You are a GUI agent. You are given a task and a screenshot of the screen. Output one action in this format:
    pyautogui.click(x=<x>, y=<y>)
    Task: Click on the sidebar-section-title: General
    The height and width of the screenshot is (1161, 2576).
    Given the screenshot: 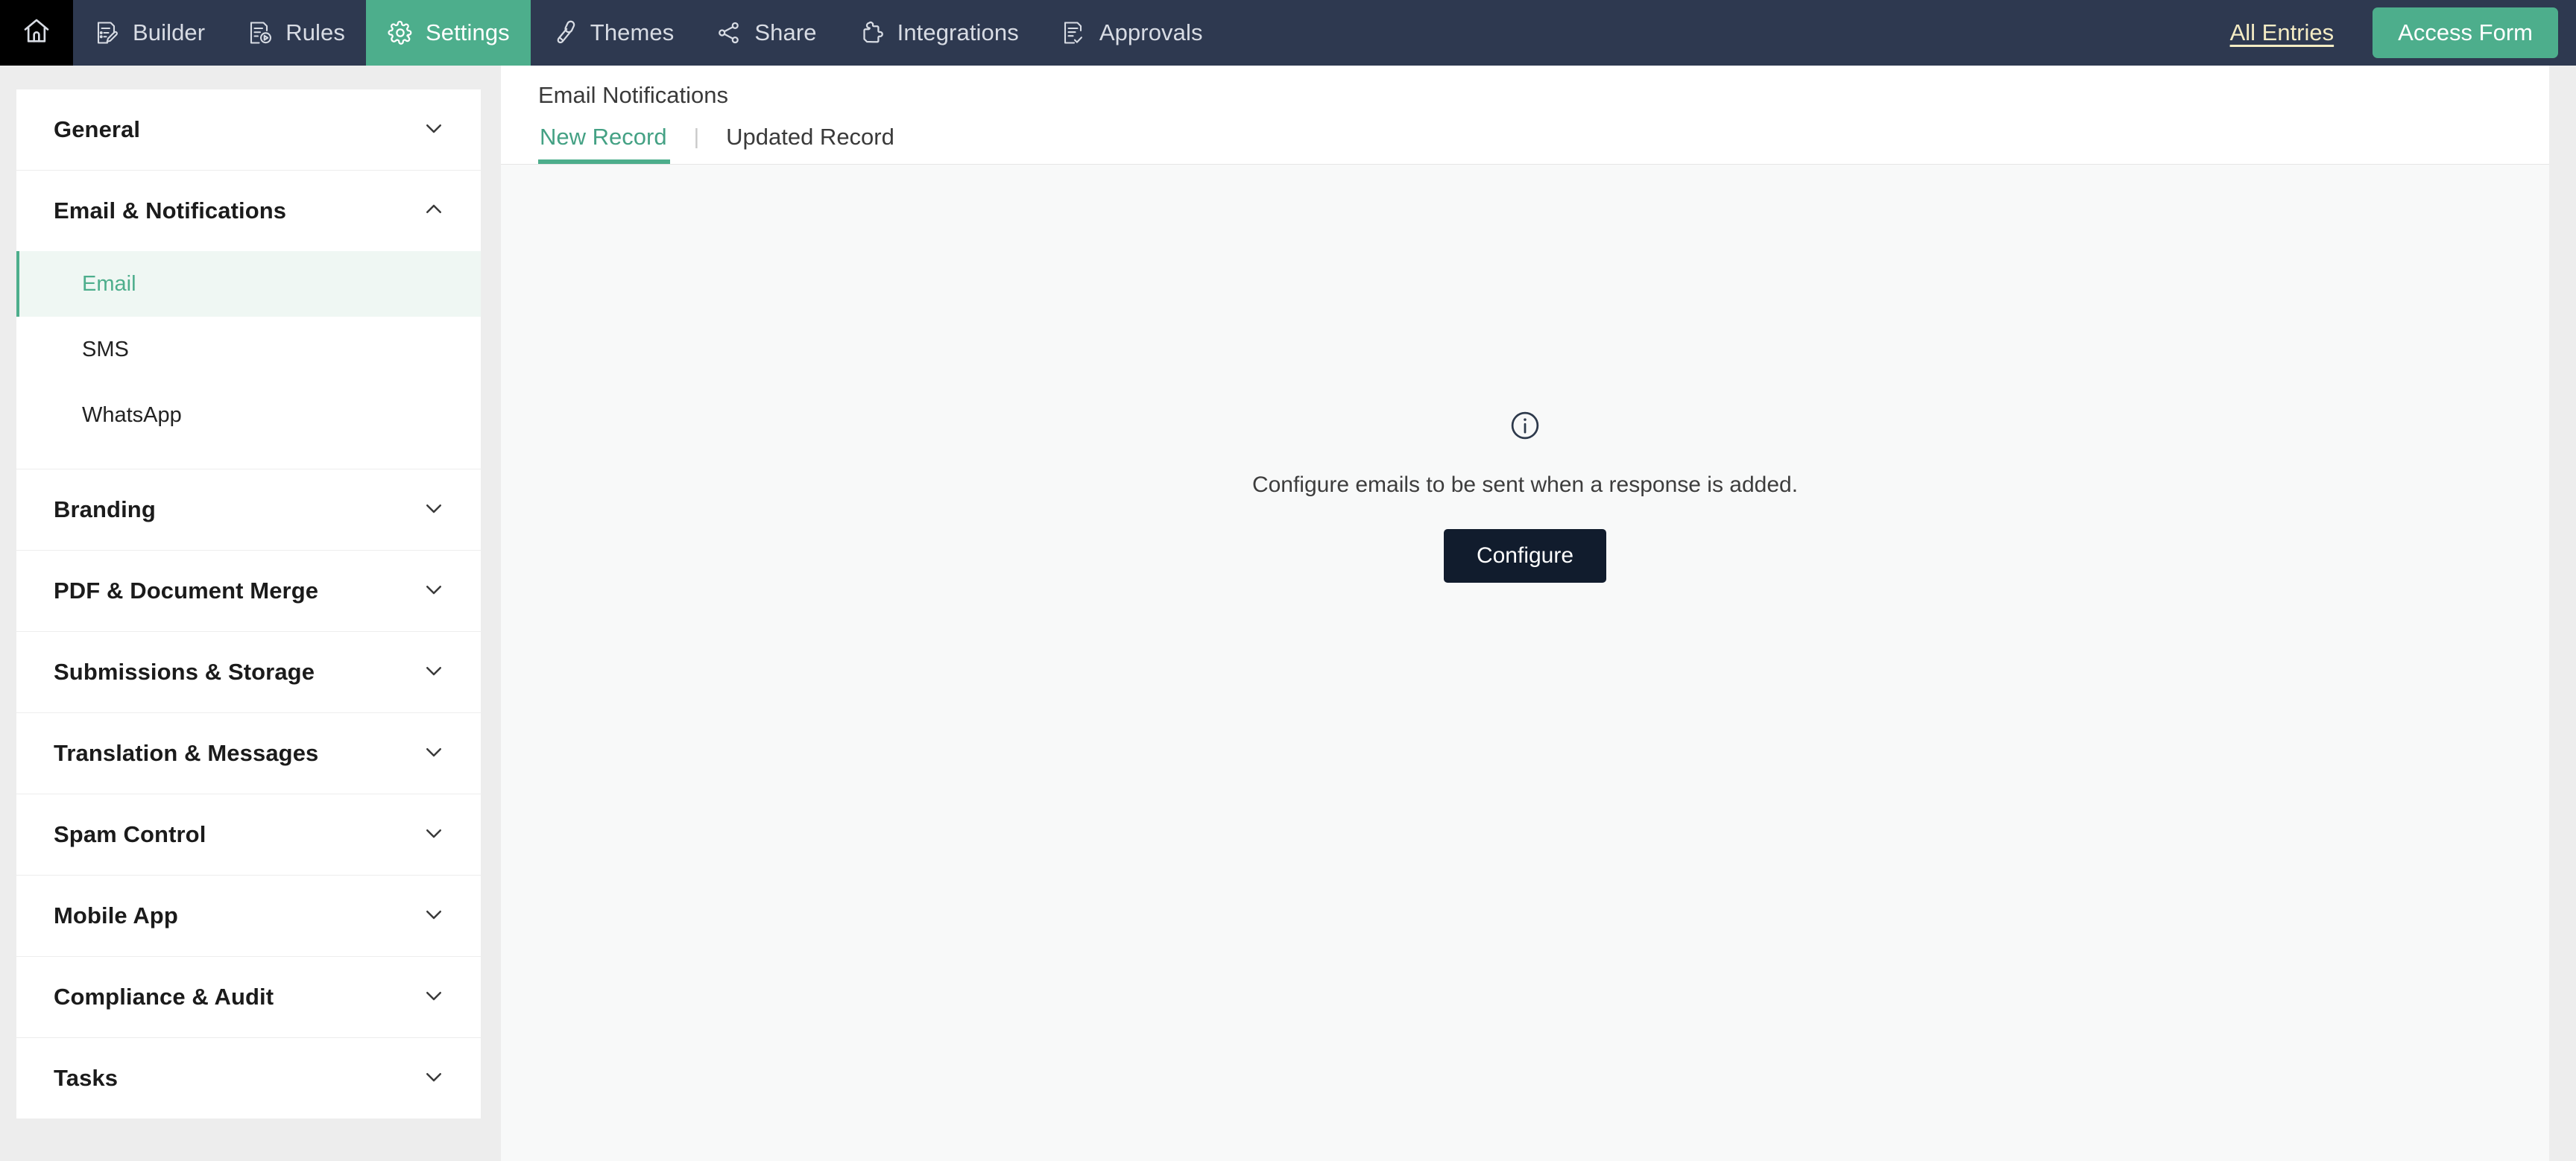 What is the action you would take?
    pyautogui.click(x=98, y=129)
    